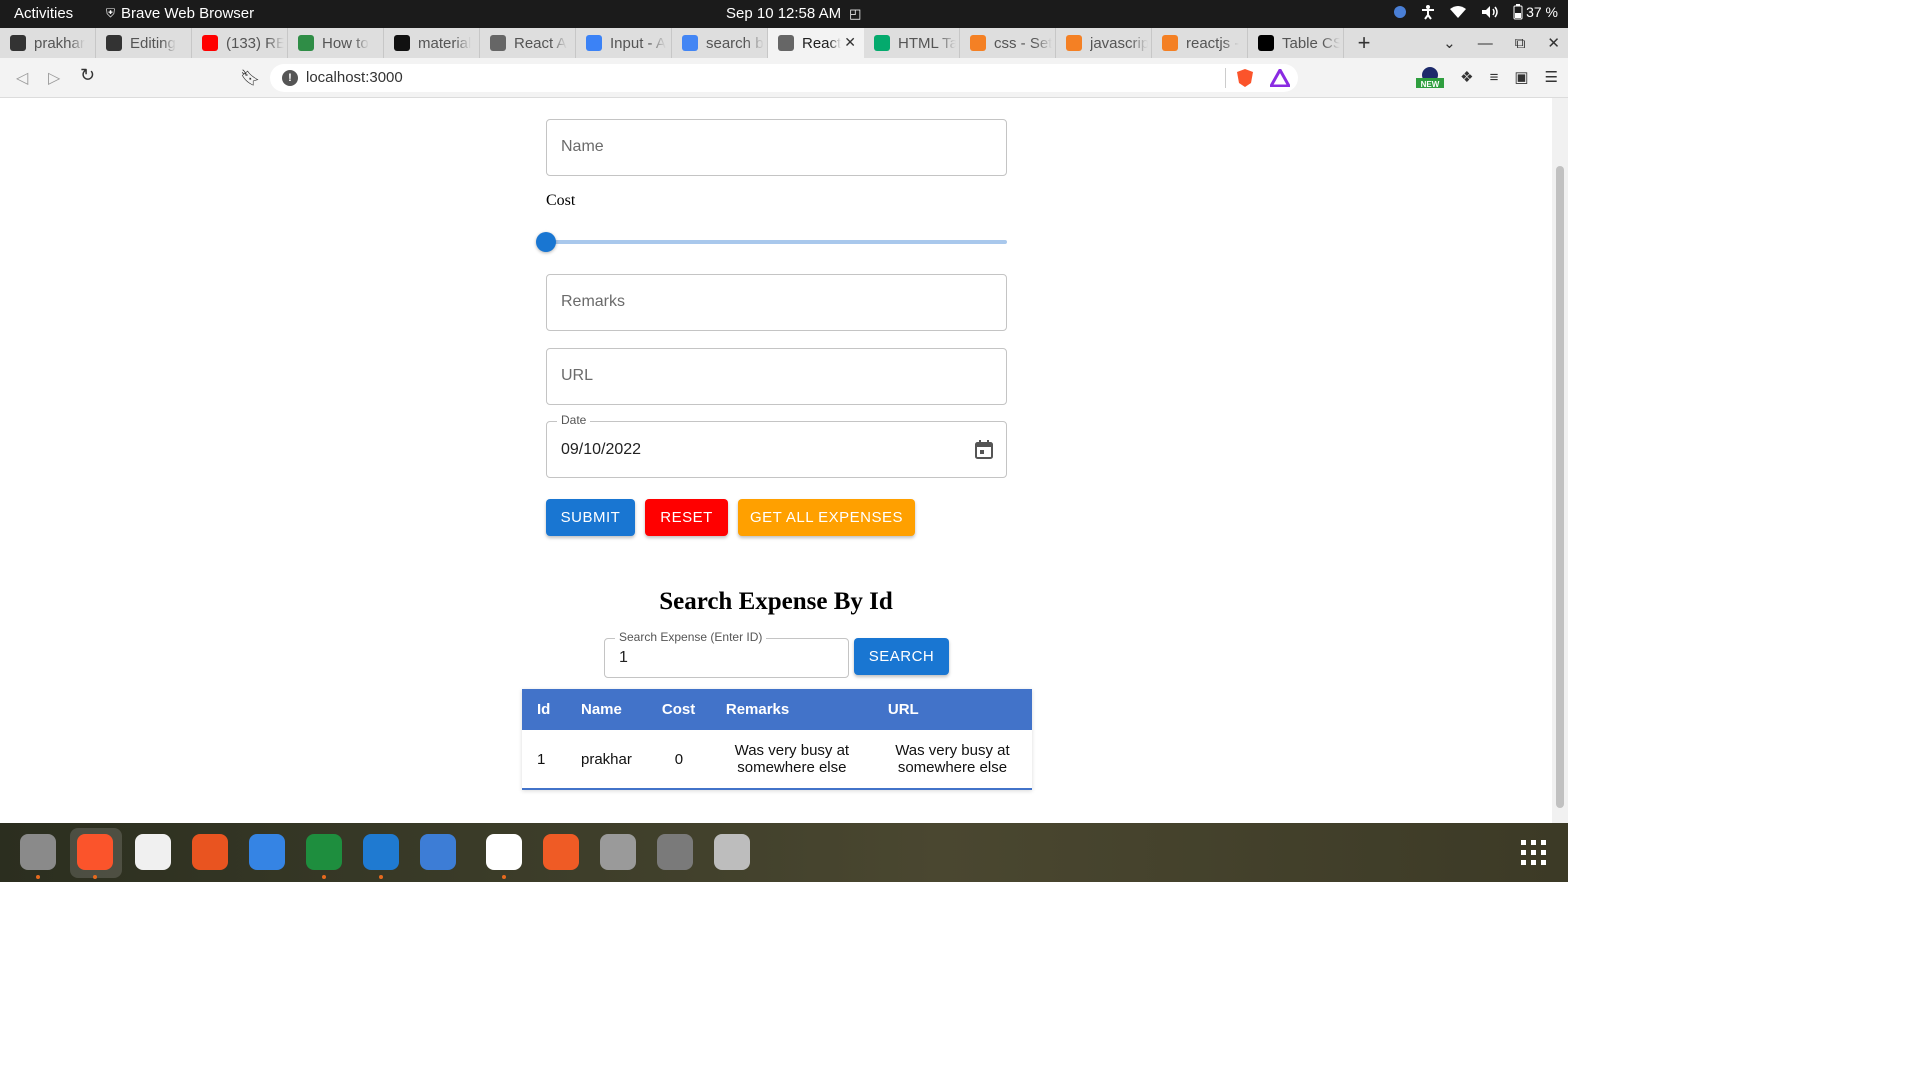 Image resolution: width=1920 pixels, height=1080 pixels. I want to click on search-button: SEARCH, so click(901, 656).